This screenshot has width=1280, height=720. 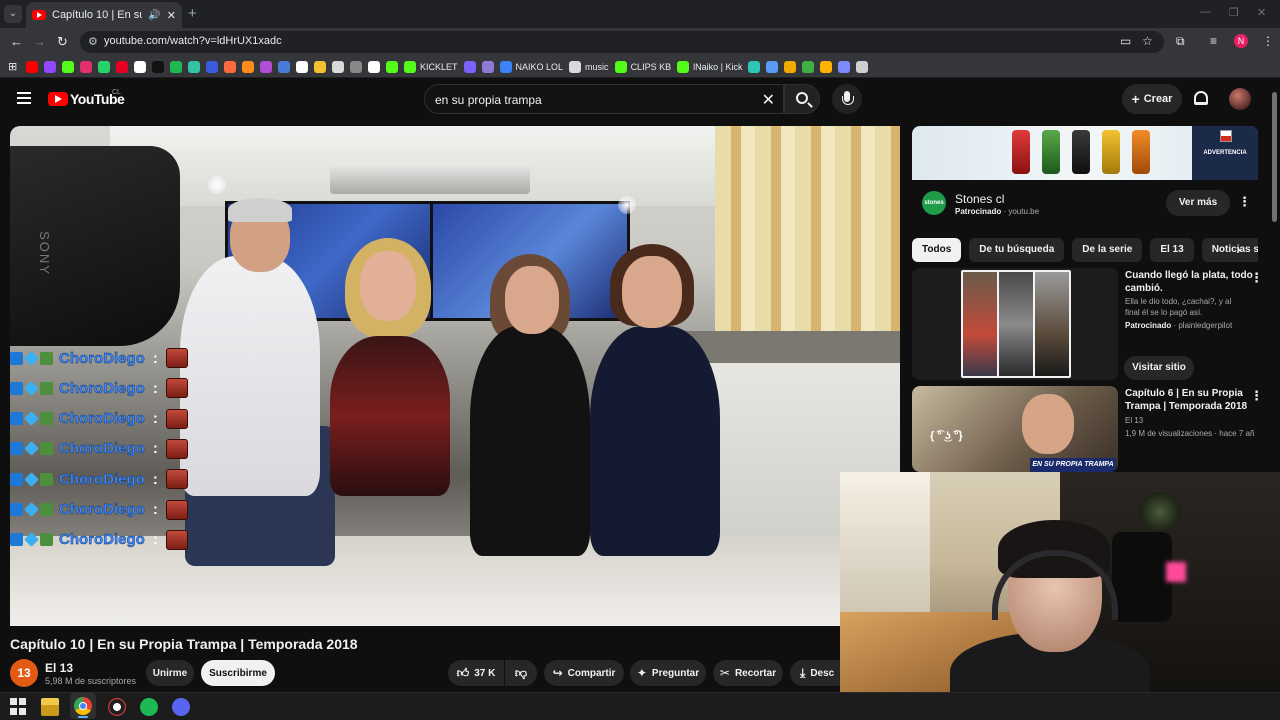 What do you see at coordinates (1147, 41) in the screenshot?
I see `bookmark-star-icon: ☆` at bounding box center [1147, 41].